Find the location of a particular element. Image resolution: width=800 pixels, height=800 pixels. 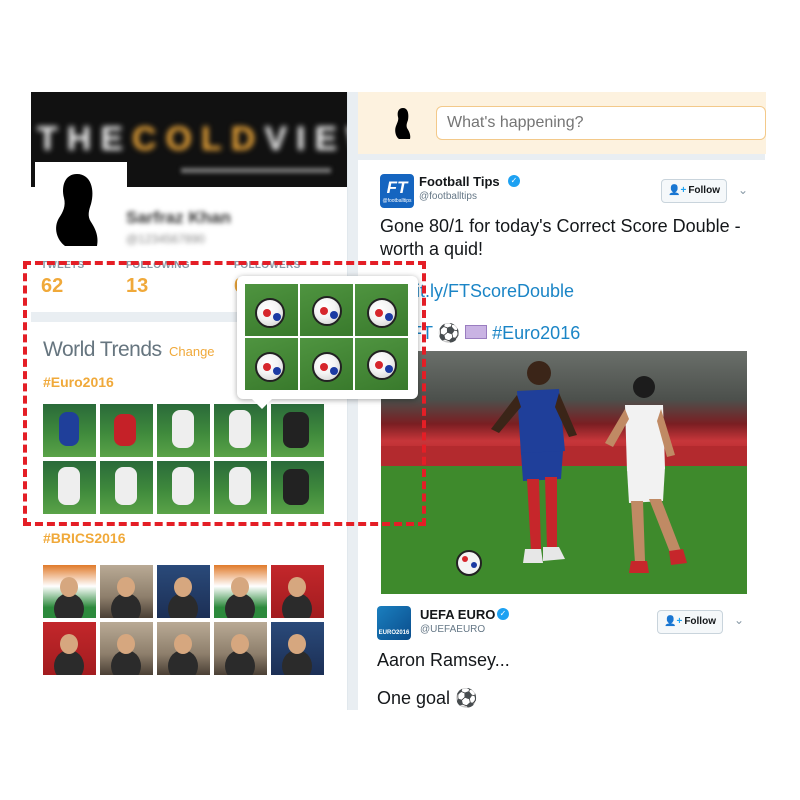

avatar-subtext: @footballtips is located at coordinates (397, 201).